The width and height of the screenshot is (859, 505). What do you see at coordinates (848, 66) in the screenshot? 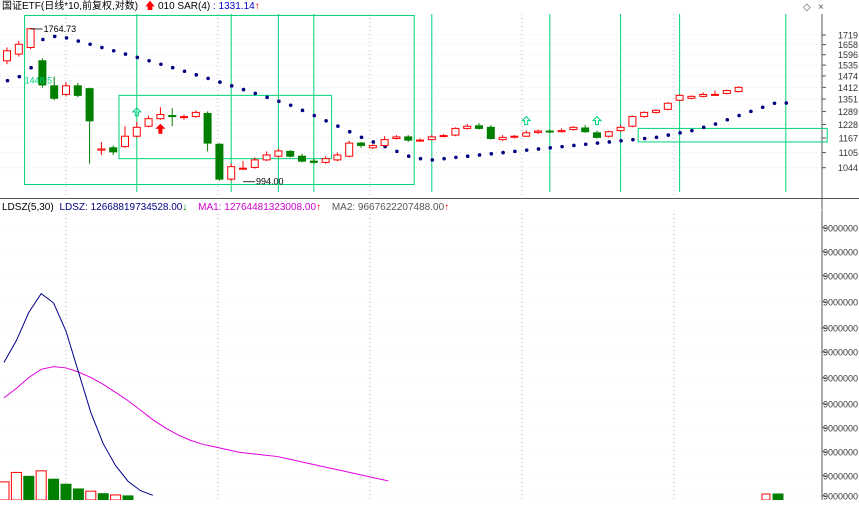
I see `price-axis-label: 1535` at bounding box center [848, 66].